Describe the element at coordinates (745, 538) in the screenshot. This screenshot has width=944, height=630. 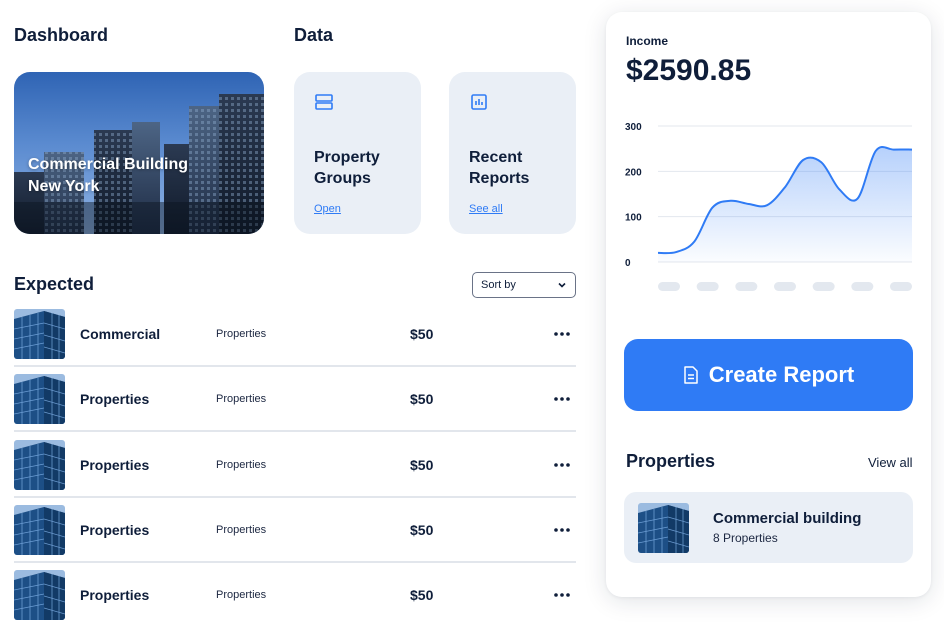
I see `property-count: 8 Properties` at that location.